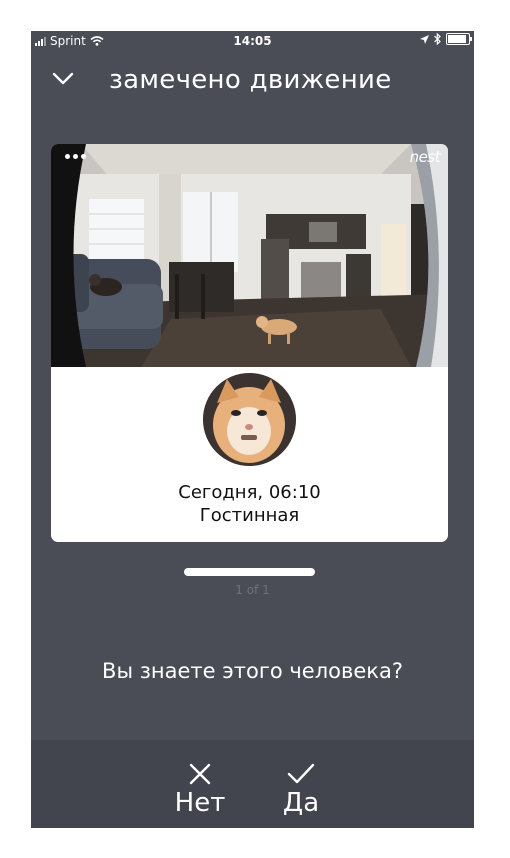 This screenshot has width=510, height=858. What do you see at coordinates (252, 590) in the screenshot?
I see `pager-label: 1 of 1` at bounding box center [252, 590].